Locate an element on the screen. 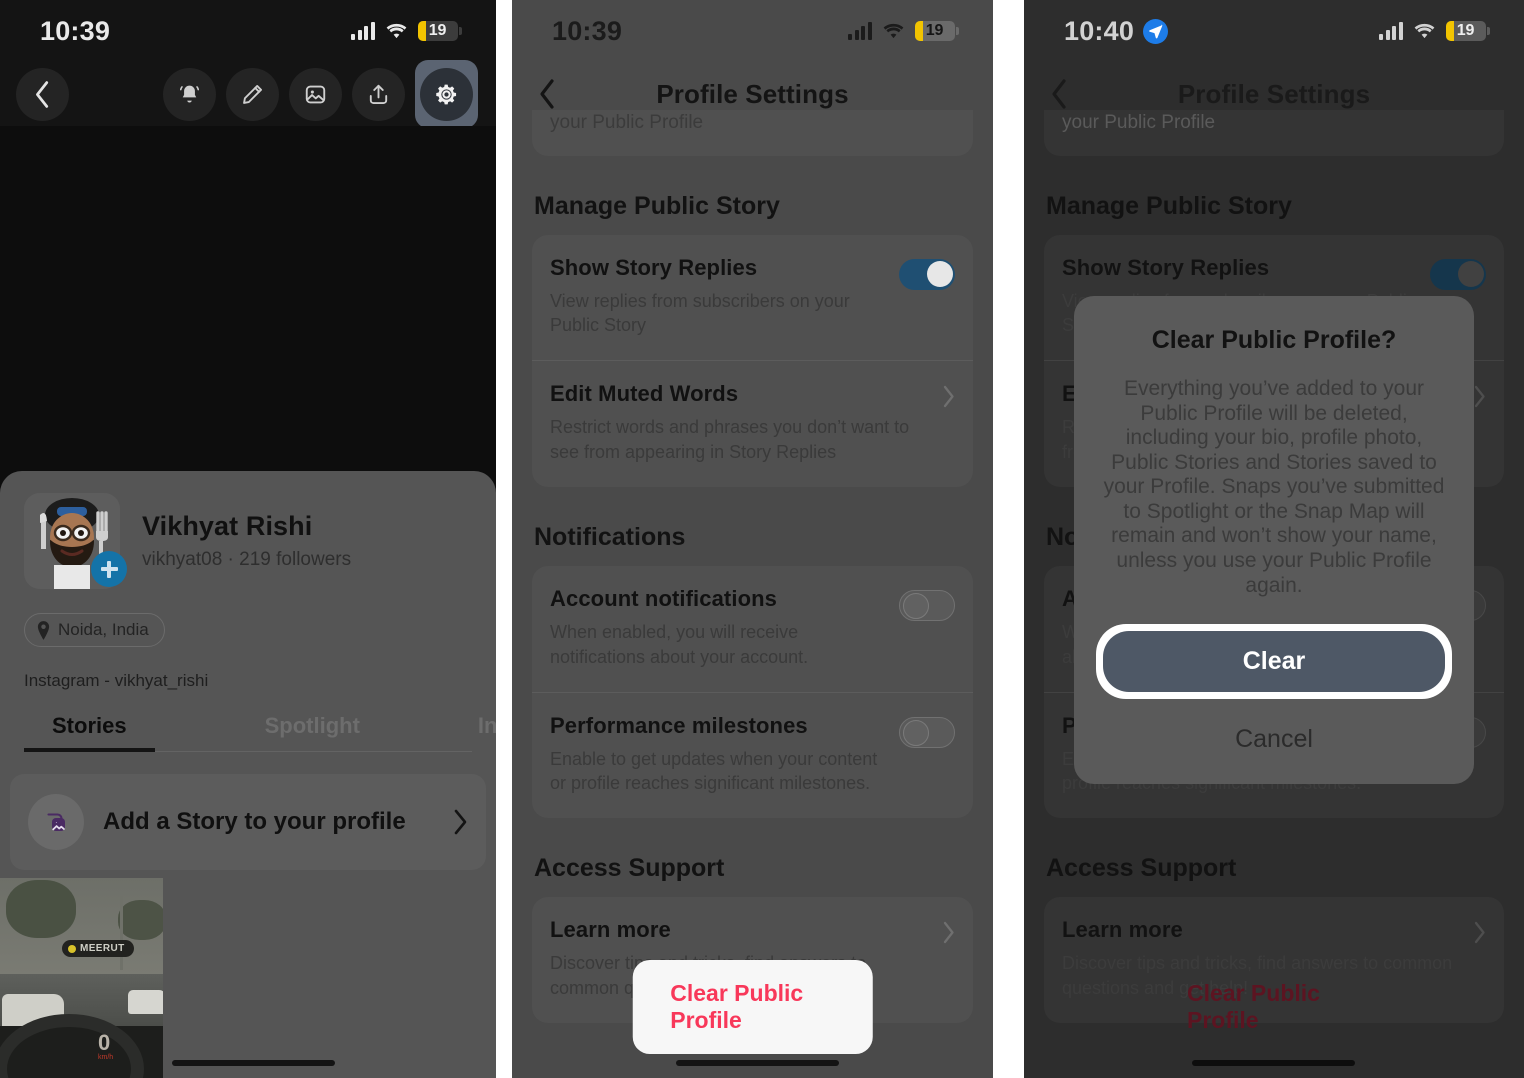 The height and width of the screenshot is (1078, 1524). location-arrow-icon is located at coordinates (1156, 31).